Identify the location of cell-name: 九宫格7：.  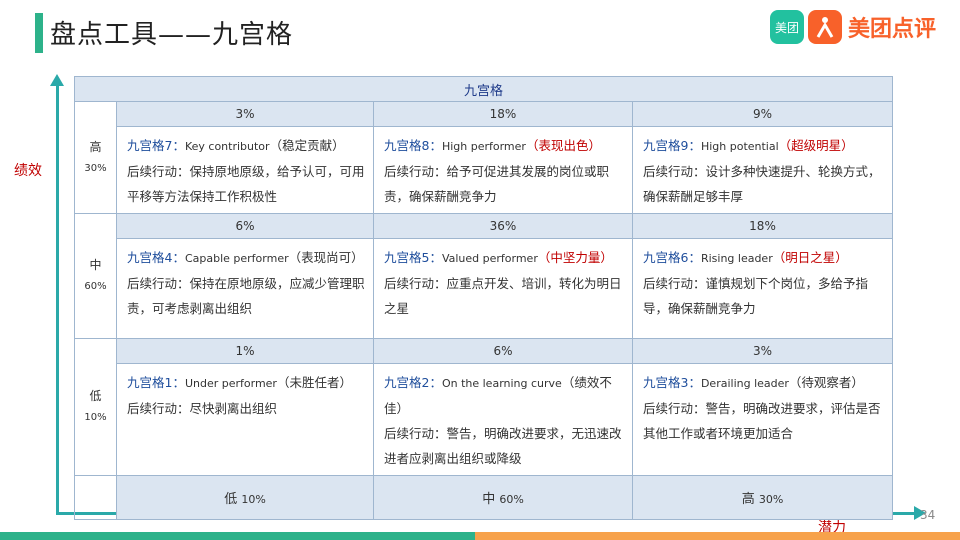
(156, 145).